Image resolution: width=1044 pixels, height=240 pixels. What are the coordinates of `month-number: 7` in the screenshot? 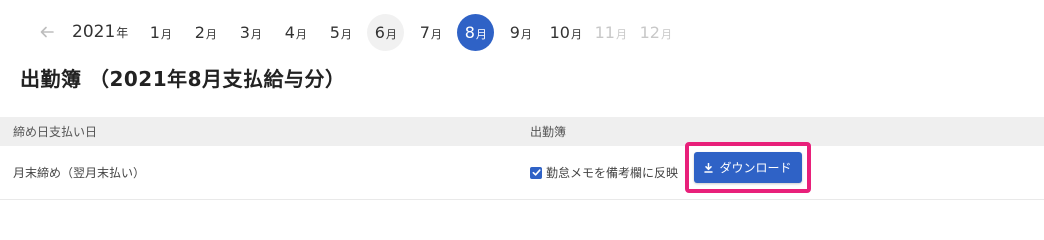 It's located at (424, 32).